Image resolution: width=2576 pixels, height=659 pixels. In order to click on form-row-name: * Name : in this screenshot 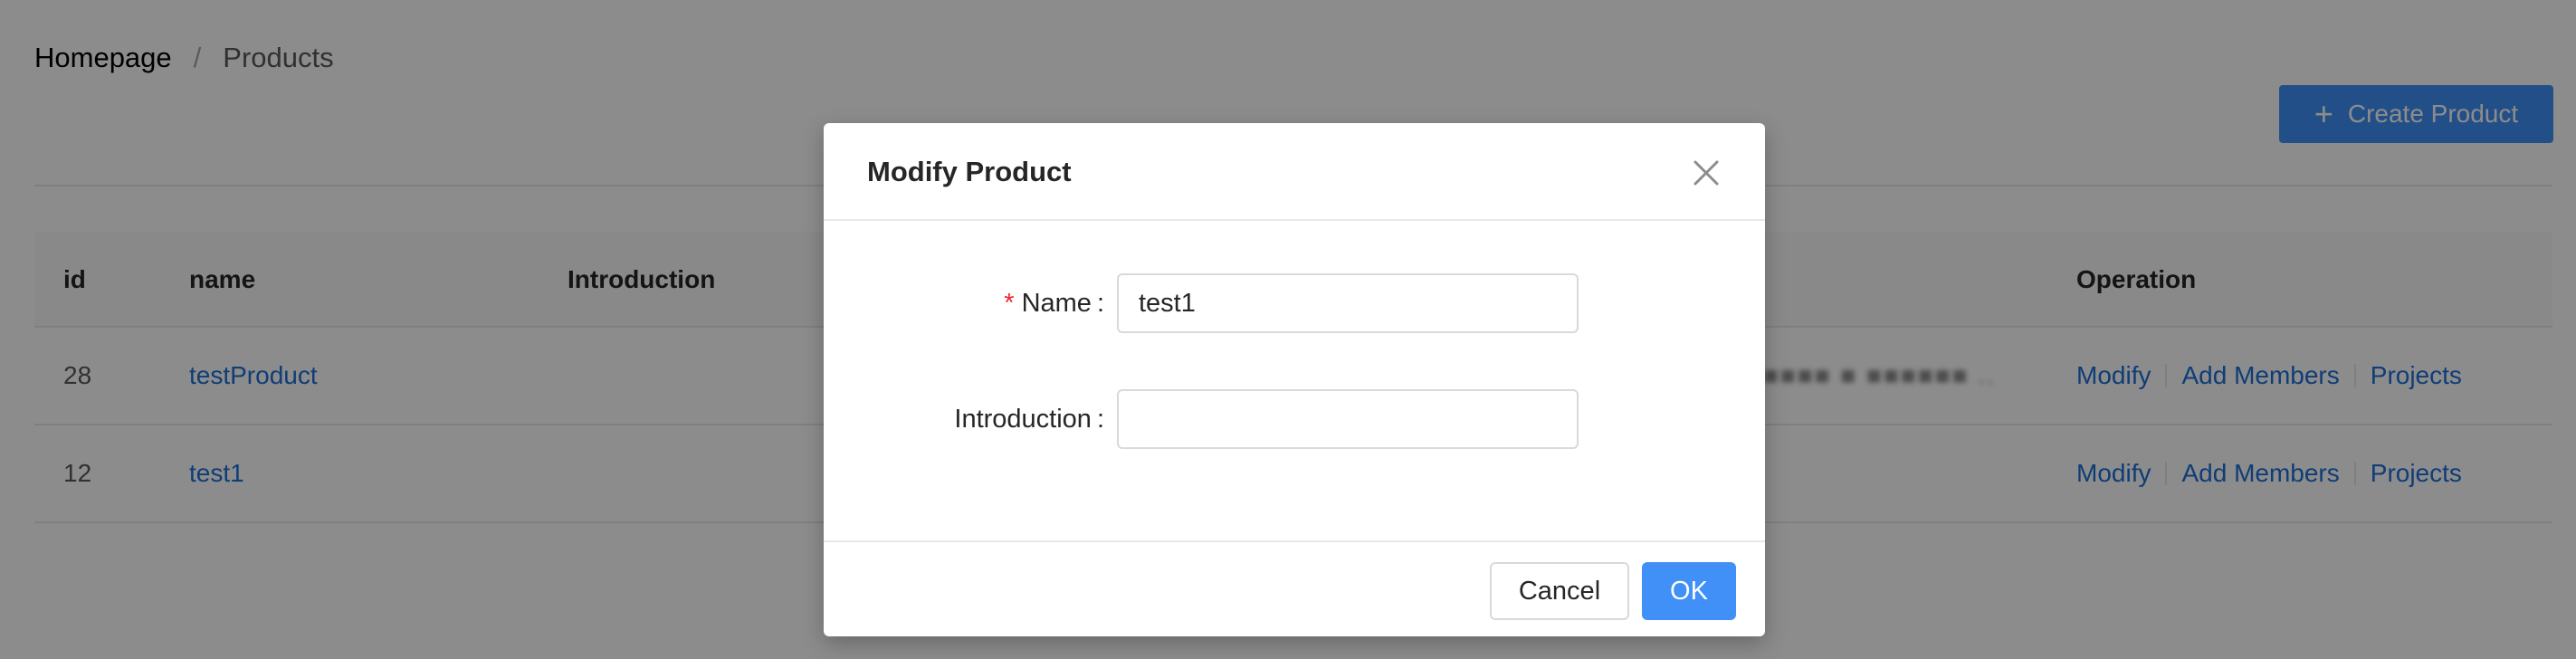, I will do `click(1294, 303)`.